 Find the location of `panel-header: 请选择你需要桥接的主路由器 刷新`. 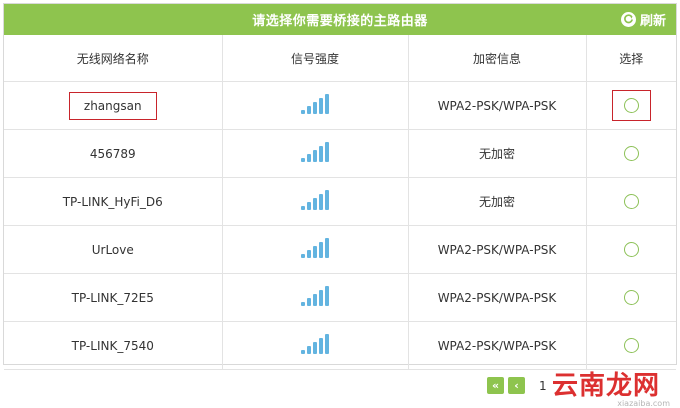

panel-header: 请选择你需要桥接的主路由器 刷新 is located at coordinates (340, 19).